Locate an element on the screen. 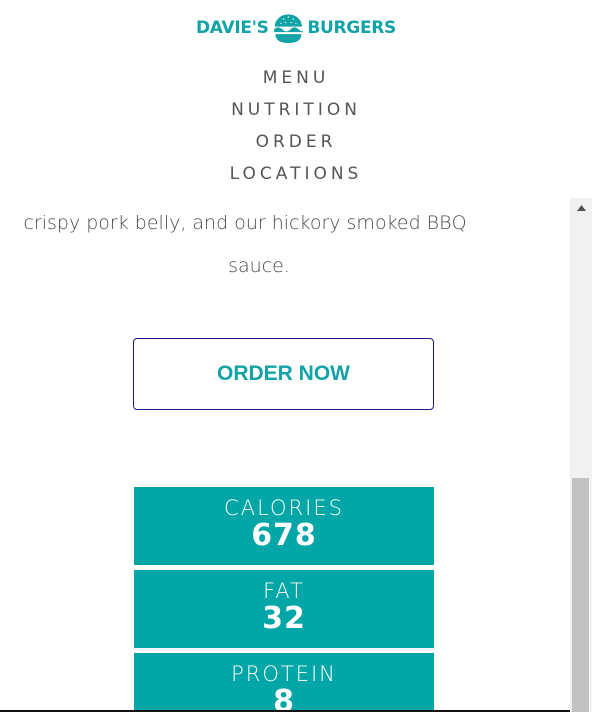 The image size is (592, 712). nutrition-fat-card: FAT 32 is located at coordinates (284, 609).